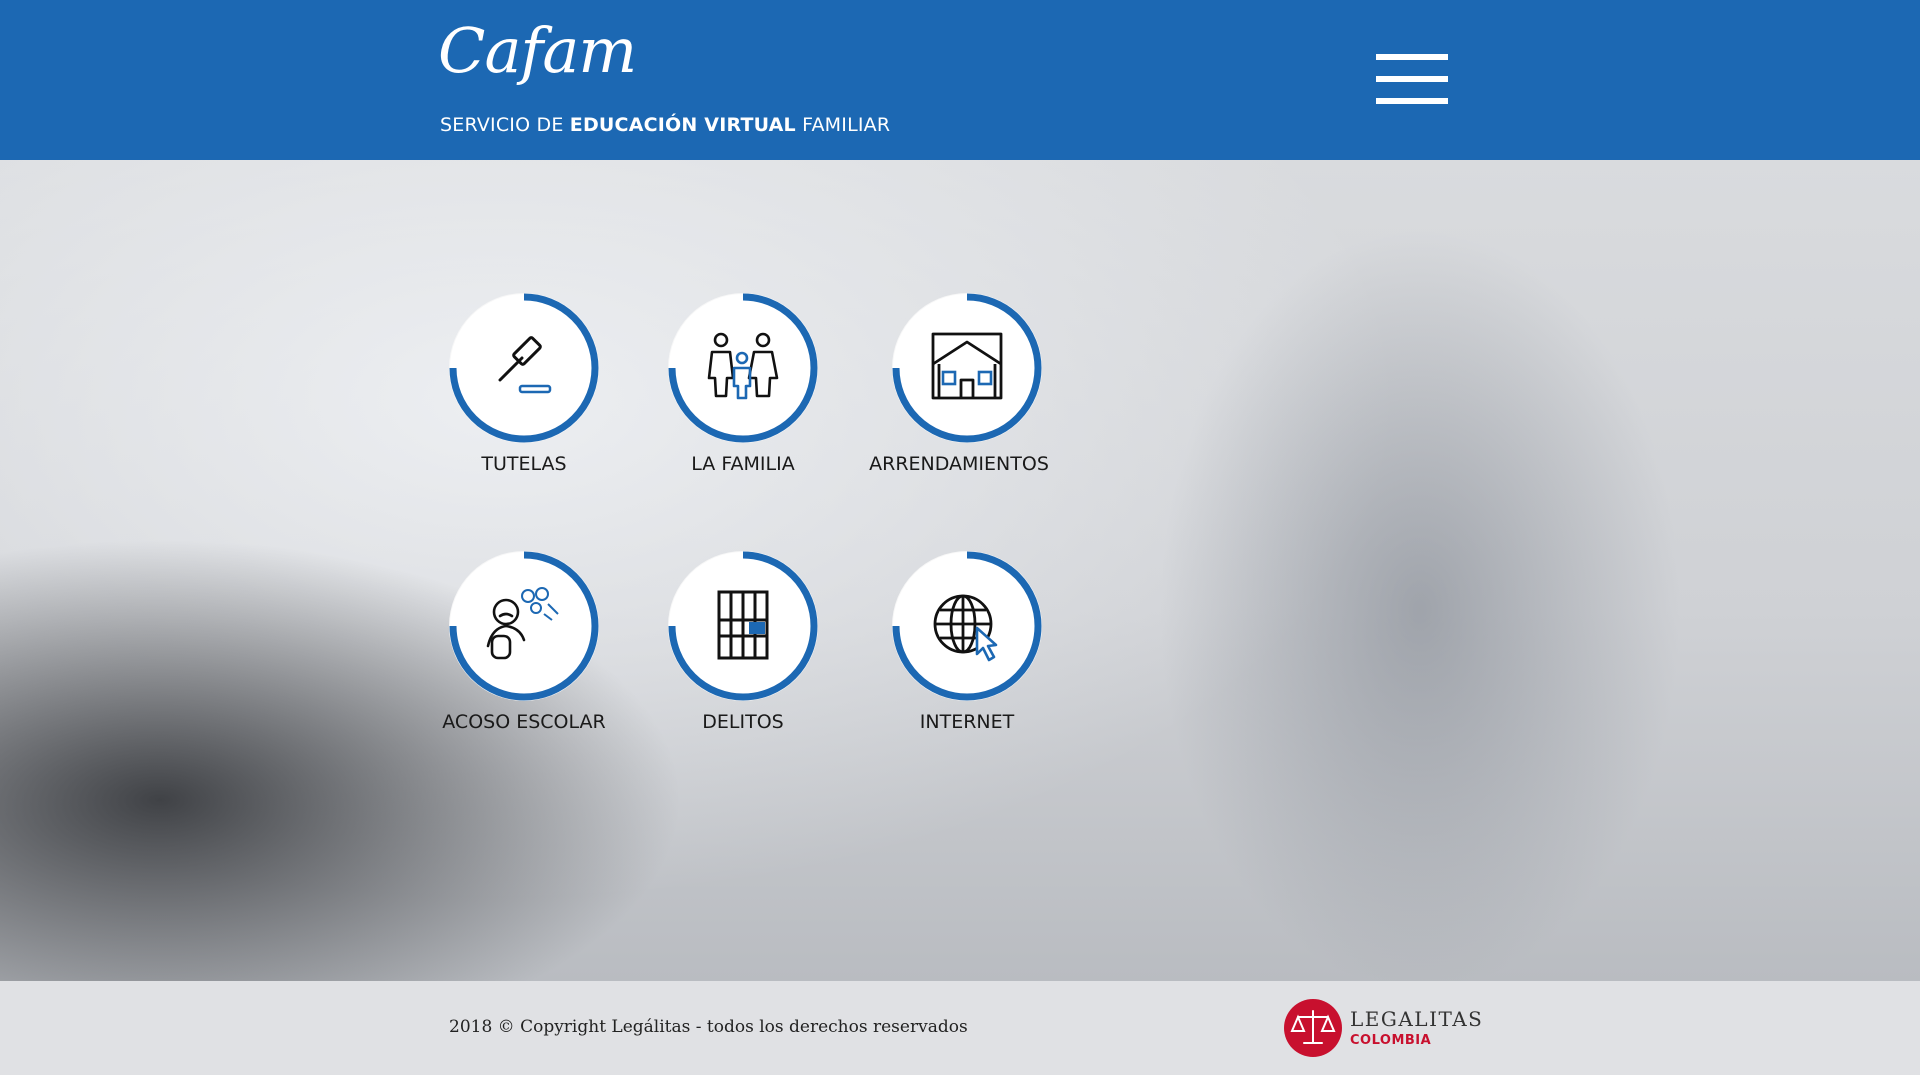 The width and height of the screenshot is (1920, 1075). I want to click on cafam-logo: Cafam, so click(537, 51).